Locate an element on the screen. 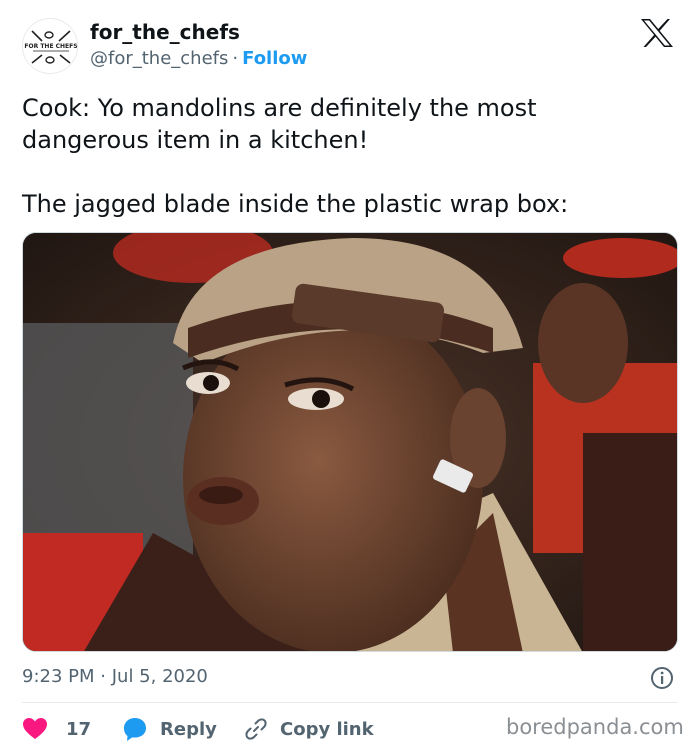 Image resolution: width=700 pixels, height=756 pixels. author-name: for_the_chefs is located at coordinates (165, 32).